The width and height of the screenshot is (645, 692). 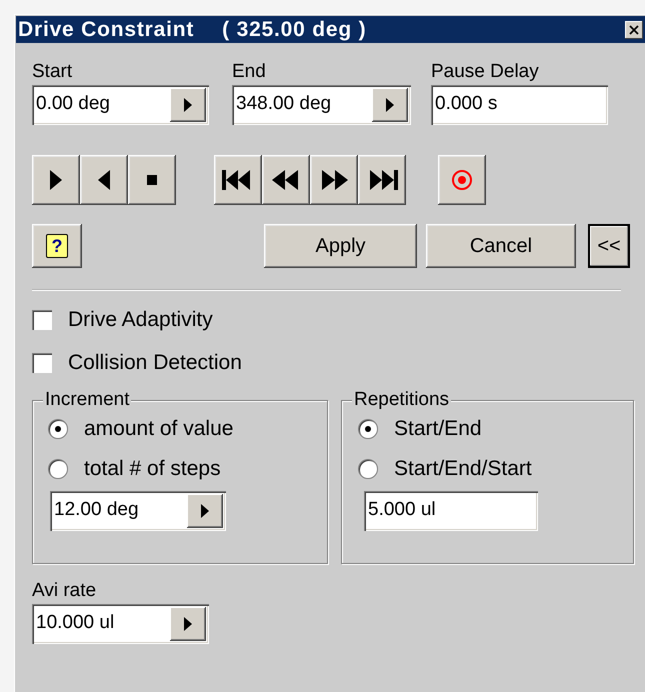 What do you see at coordinates (140, 320) in the screenshot?
I see `checkbox-label: Drive Adaptivity` at bounding box center [140, 320].